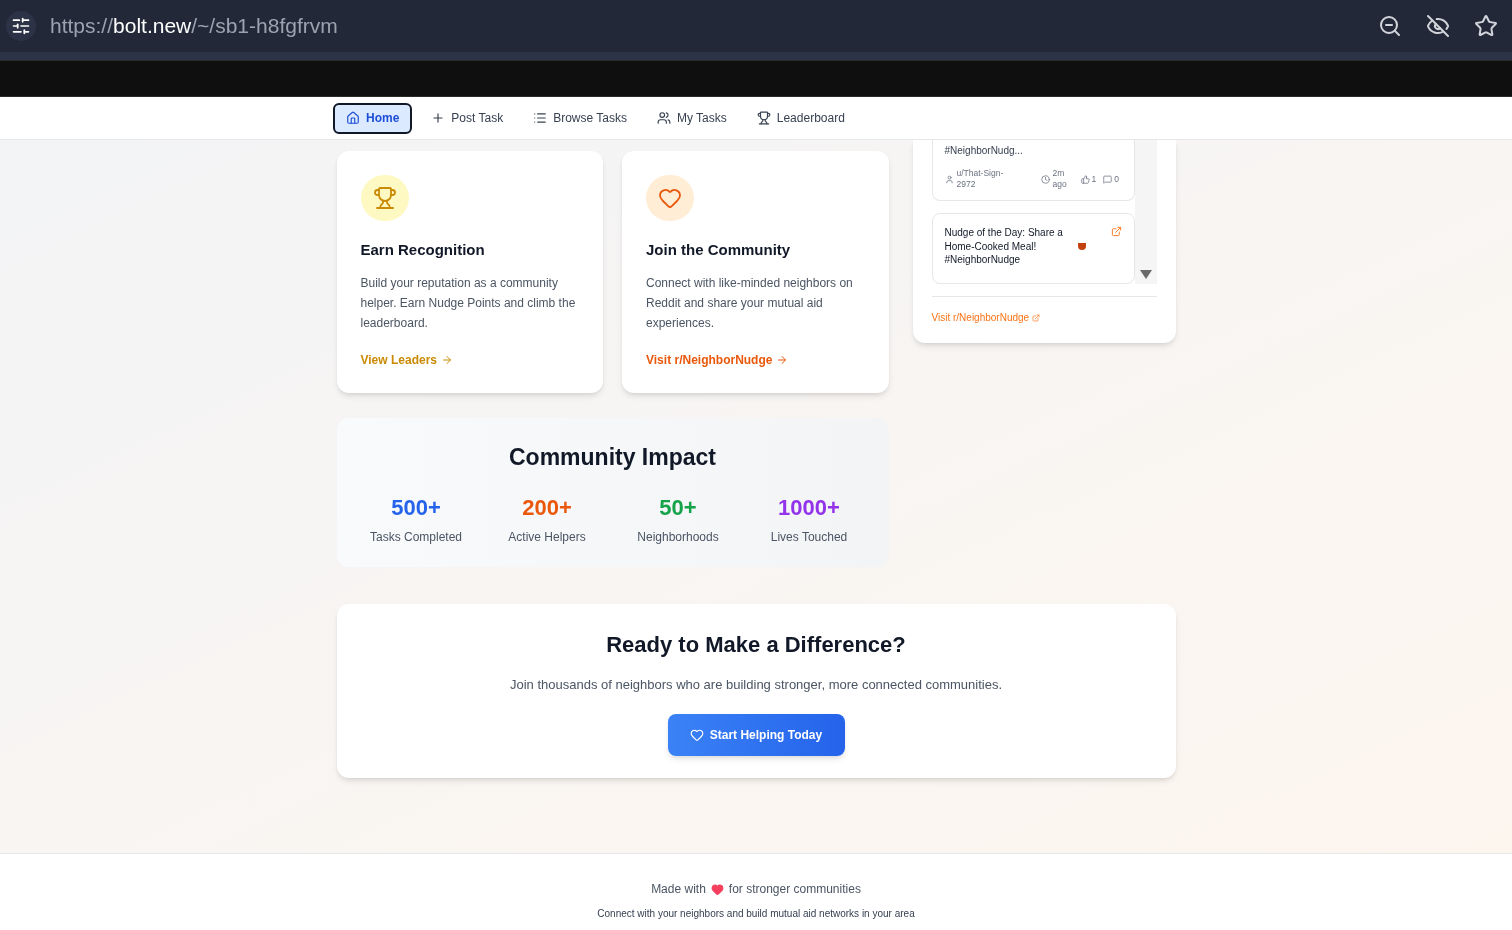 The image size is (1512, 930). What do you see at coordinates (980, 179) in the screenshot?
I see `post-author: u/That-Sign-2972` at bounding box center [980, 179].